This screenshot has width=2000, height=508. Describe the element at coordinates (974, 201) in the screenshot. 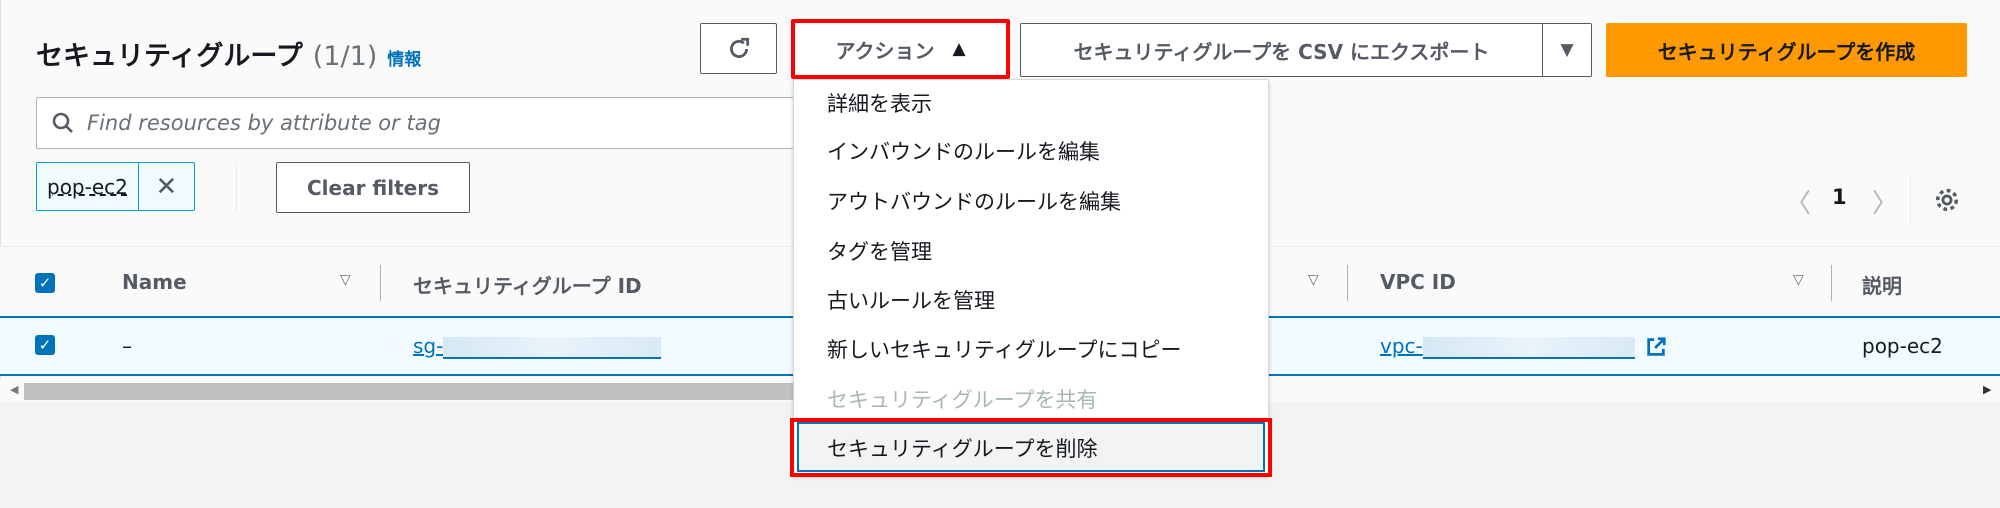

I see `menu-item-edit-outbound-rules: アウトバウンドのルールを編集` at that location.